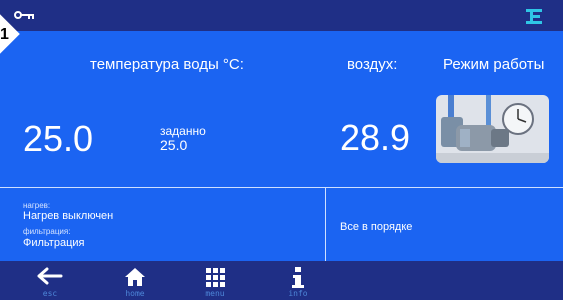 The image size is (563, 300). Describe the element at coordinates (135, 277) in the screenshot. I see `home-icon` at that location.